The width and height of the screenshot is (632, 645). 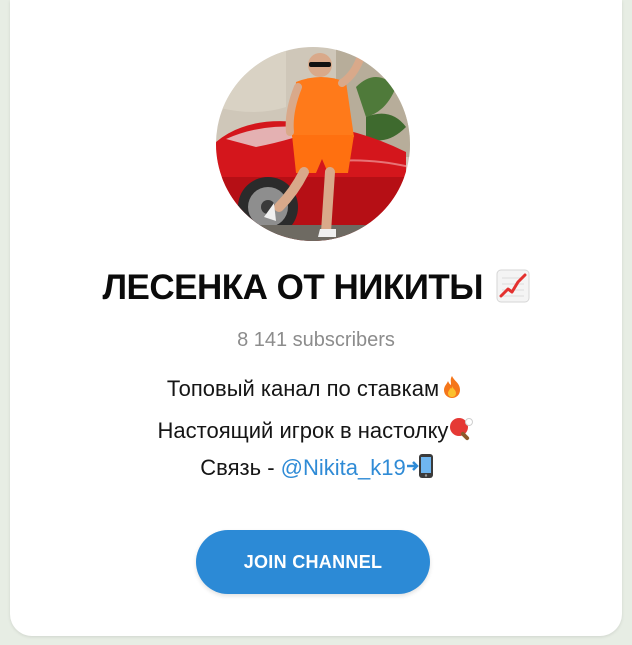 I want to click on fire-icon, so click(x=452, y=387).